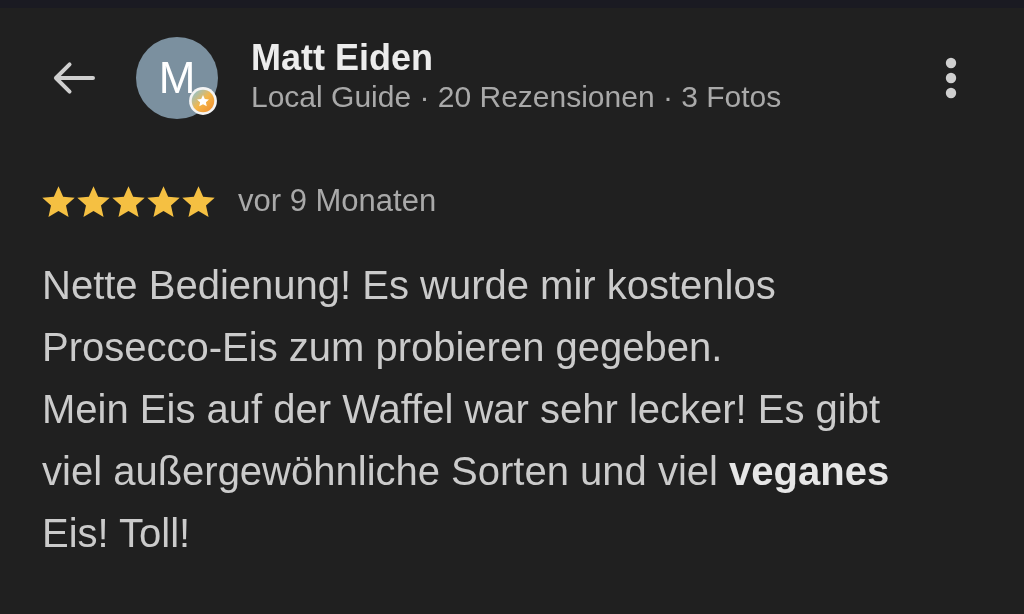 This screenshot has width=1024, height=614. Describe the element at coordinates (177, 78) in the screenshot. I see `avatar-initial: M` at that location.